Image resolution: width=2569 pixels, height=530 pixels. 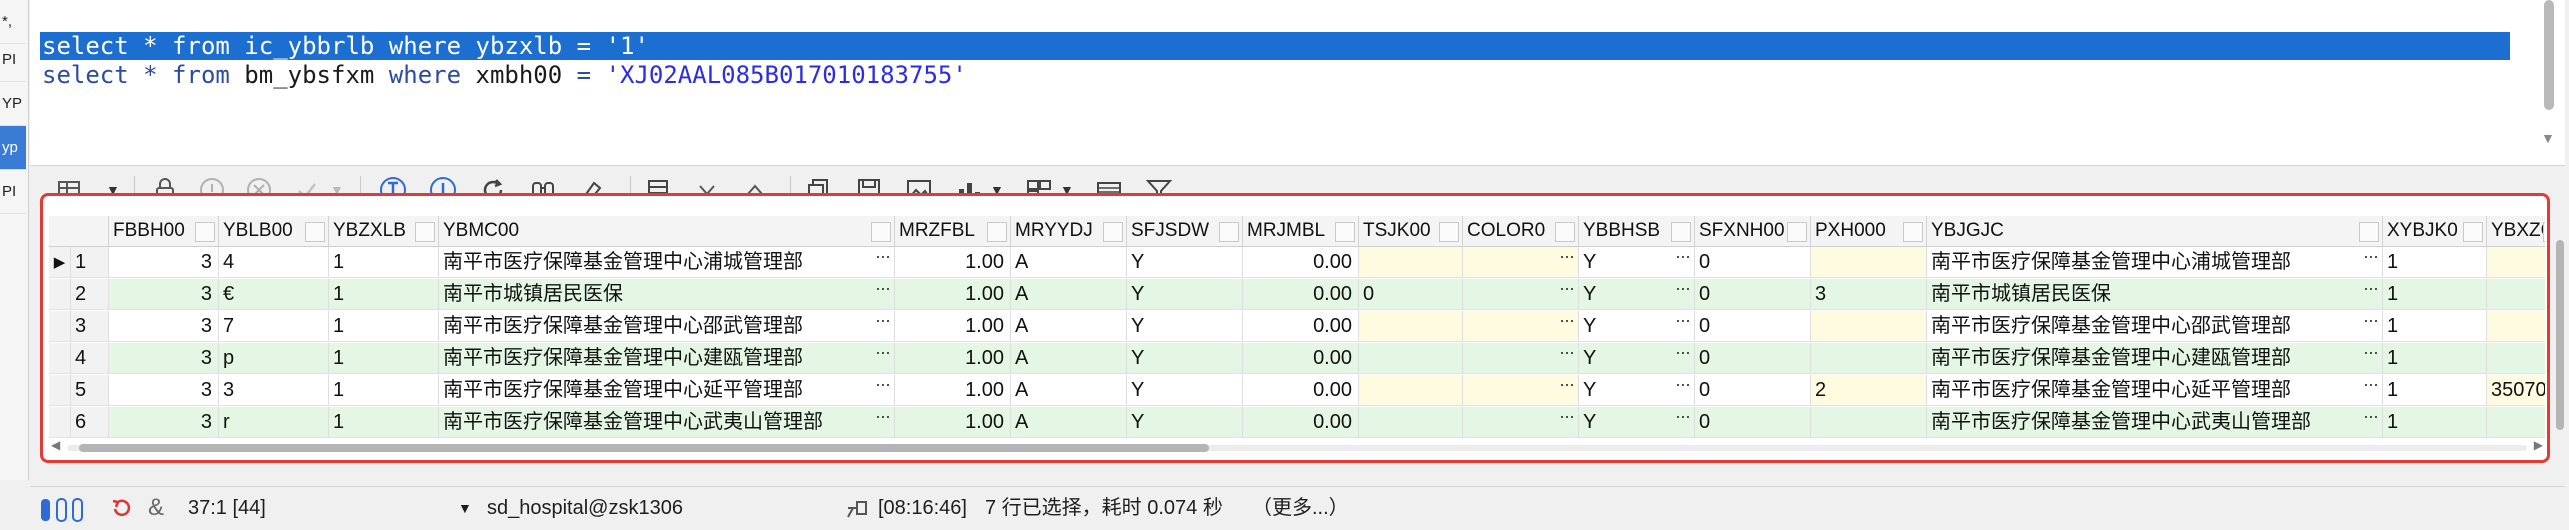 I want to click on scroll-thumb, so click(x=644, y=448).